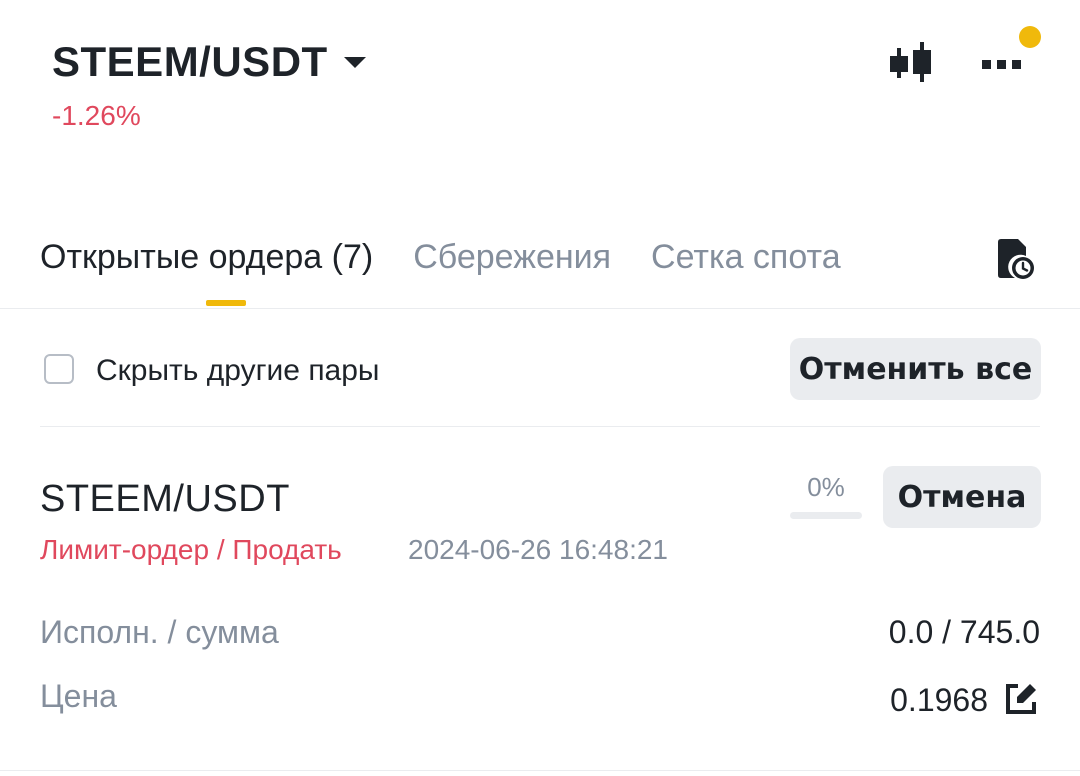 This screenshot has width=1080, height=776. I want to click on pair-selector: STEEM/USDT, so click(209, 62).